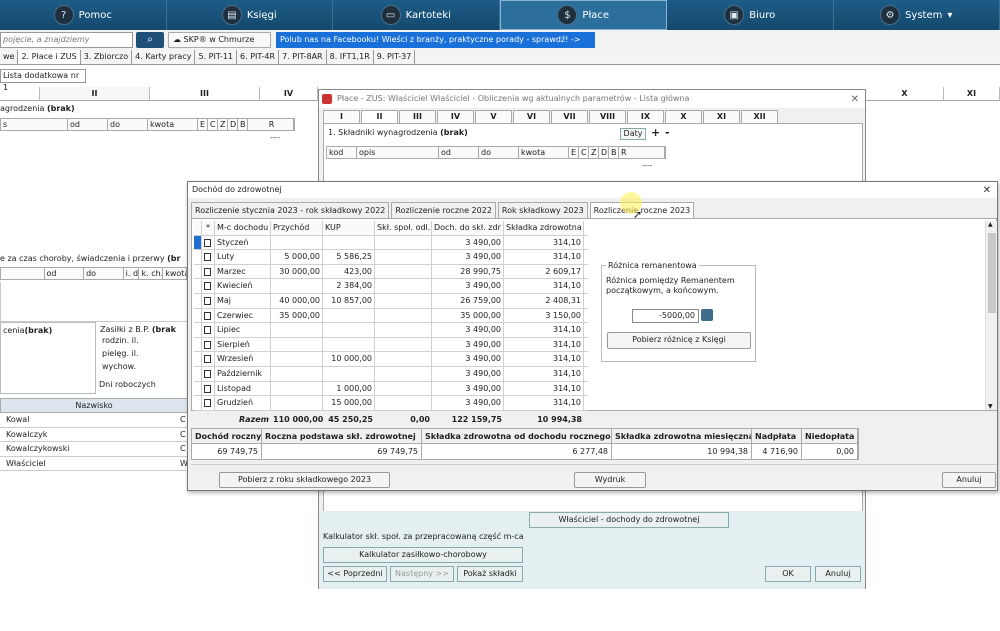  I want to click on col-header: Z, so click(594, 152).